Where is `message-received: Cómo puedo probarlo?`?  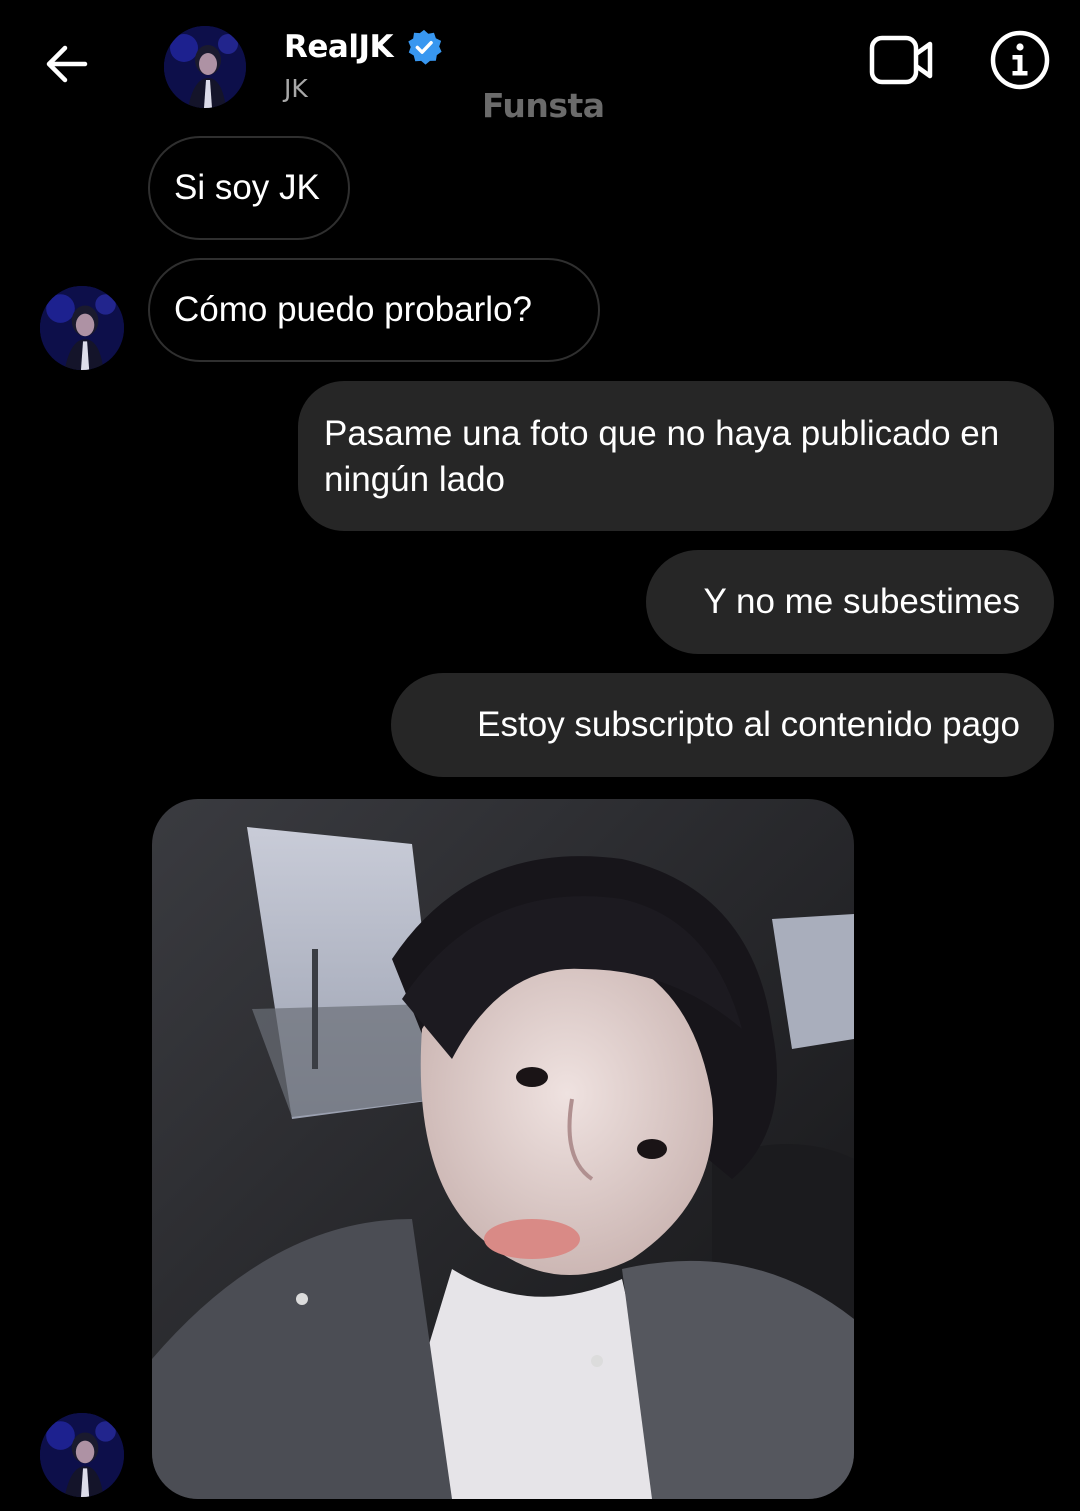 message-received: Cómo puedo probarlo? is located at coordinates (374, 310).